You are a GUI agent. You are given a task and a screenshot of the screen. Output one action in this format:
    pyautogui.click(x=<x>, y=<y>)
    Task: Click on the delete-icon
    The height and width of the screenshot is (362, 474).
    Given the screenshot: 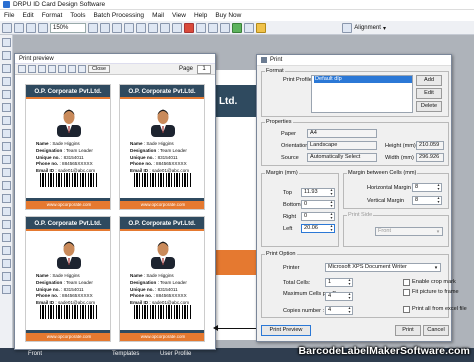 What is the action you would take?
    pyautogui.click(x=189, y=27)
    